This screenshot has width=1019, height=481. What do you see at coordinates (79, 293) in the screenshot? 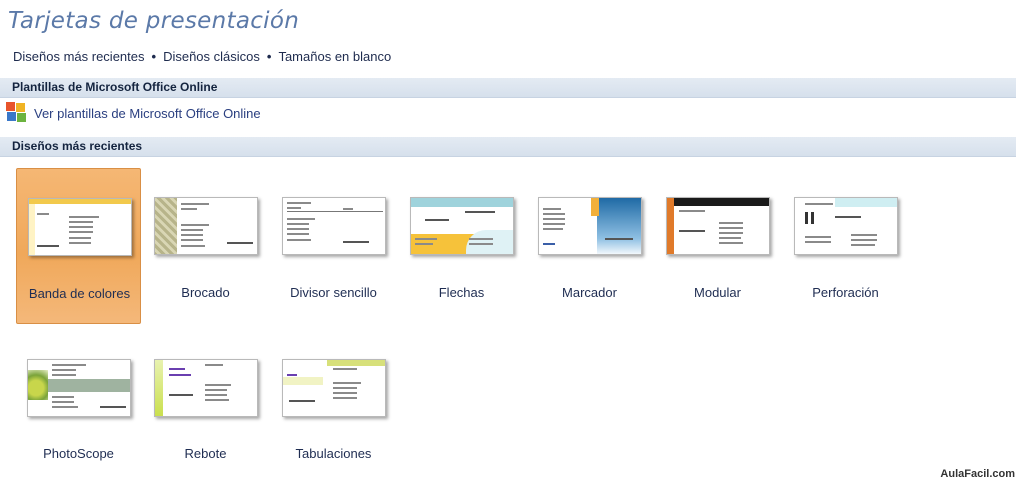
I see `template-label: Banda de colores` at bounding box center [79, 293].